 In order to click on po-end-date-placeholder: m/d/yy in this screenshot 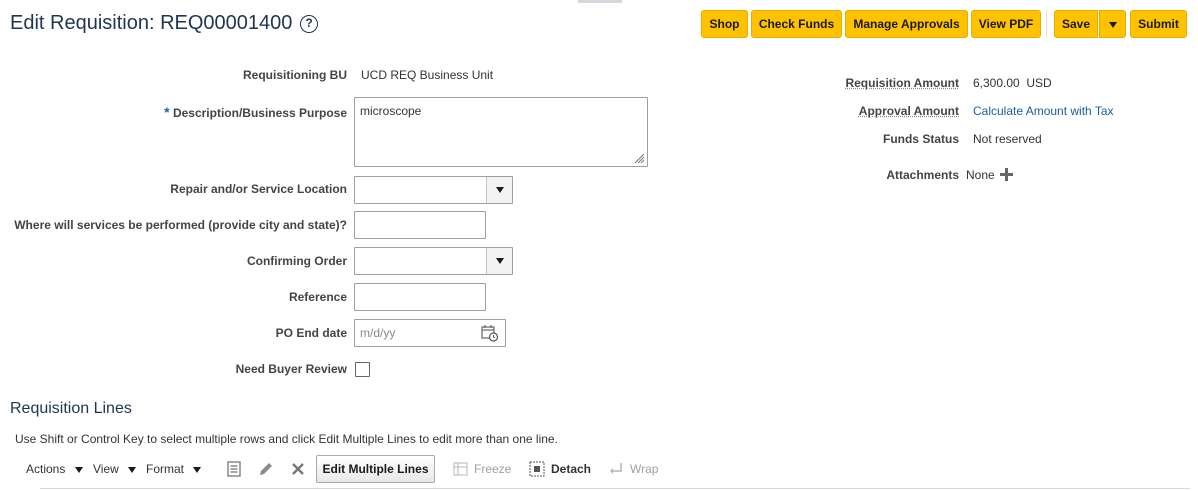, I will do `click(378, 333)`.